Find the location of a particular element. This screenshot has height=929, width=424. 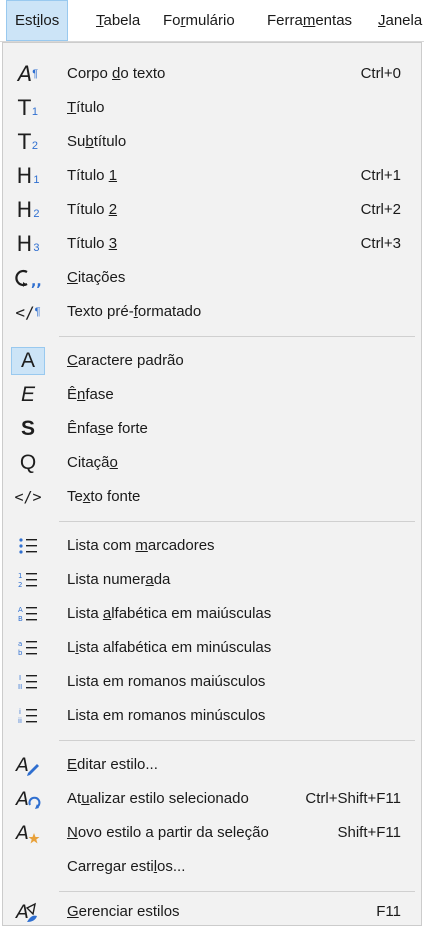

uppercase-roman-list-icon-graphic: I II is located at coordinates (27, 682).